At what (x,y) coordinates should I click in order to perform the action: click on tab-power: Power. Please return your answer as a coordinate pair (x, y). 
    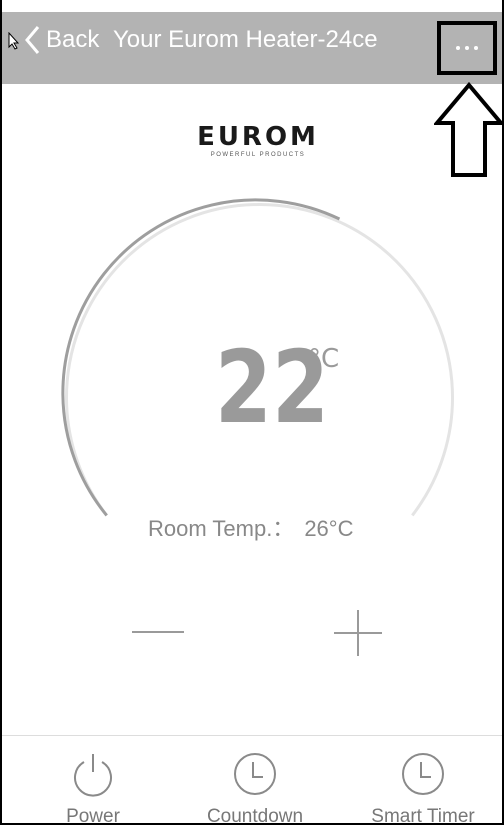
    Looking at the image, I should click on (93, 789).